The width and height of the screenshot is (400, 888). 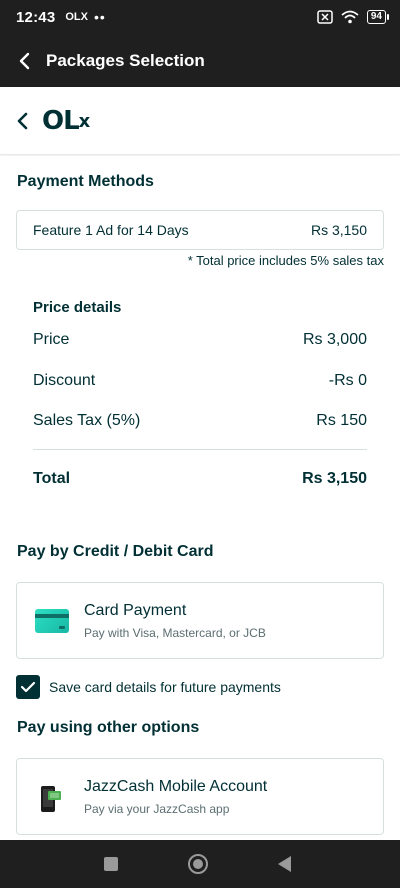 What do you see at coordinates (64, 380) in the screenshot?
I see `discount-label: Discount` at bounding box center [64, 380].